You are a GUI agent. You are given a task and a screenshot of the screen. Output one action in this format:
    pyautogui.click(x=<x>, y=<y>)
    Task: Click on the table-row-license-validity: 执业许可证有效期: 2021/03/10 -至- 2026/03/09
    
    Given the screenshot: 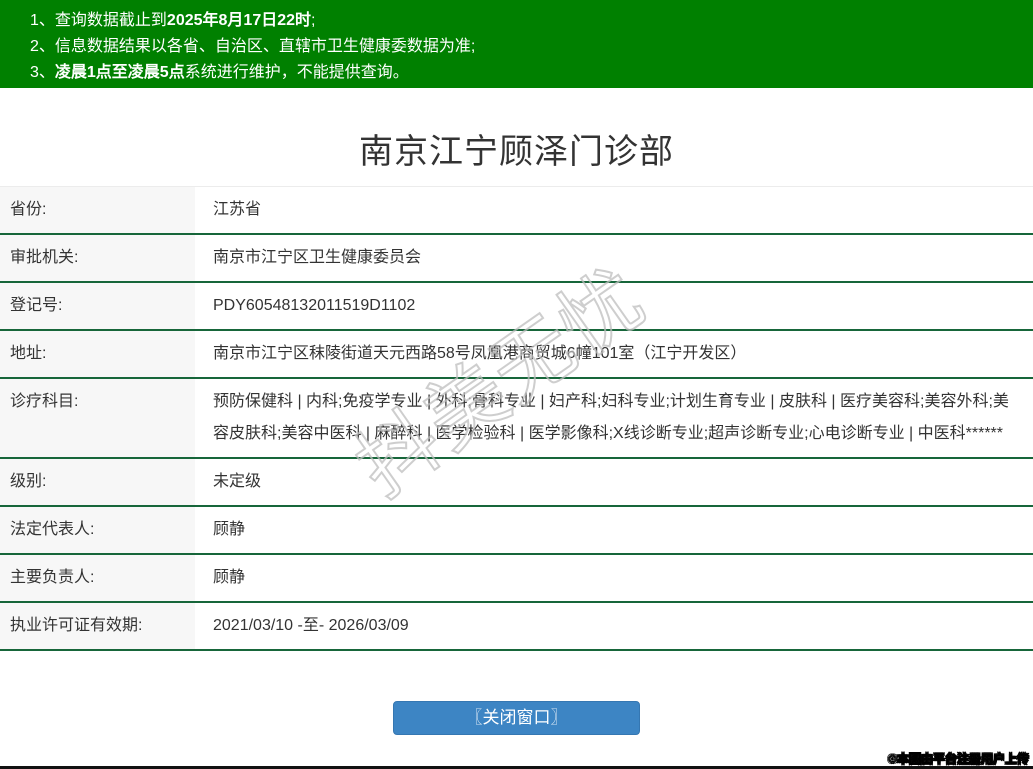 What is the action you would take?
    pyautogui.click(x=516, y=627)
    